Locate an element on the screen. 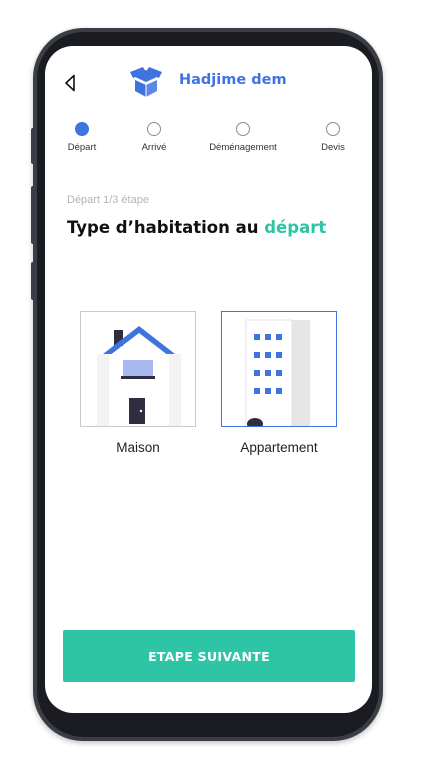  step-label: Devis is located at coordinates (333, 147).